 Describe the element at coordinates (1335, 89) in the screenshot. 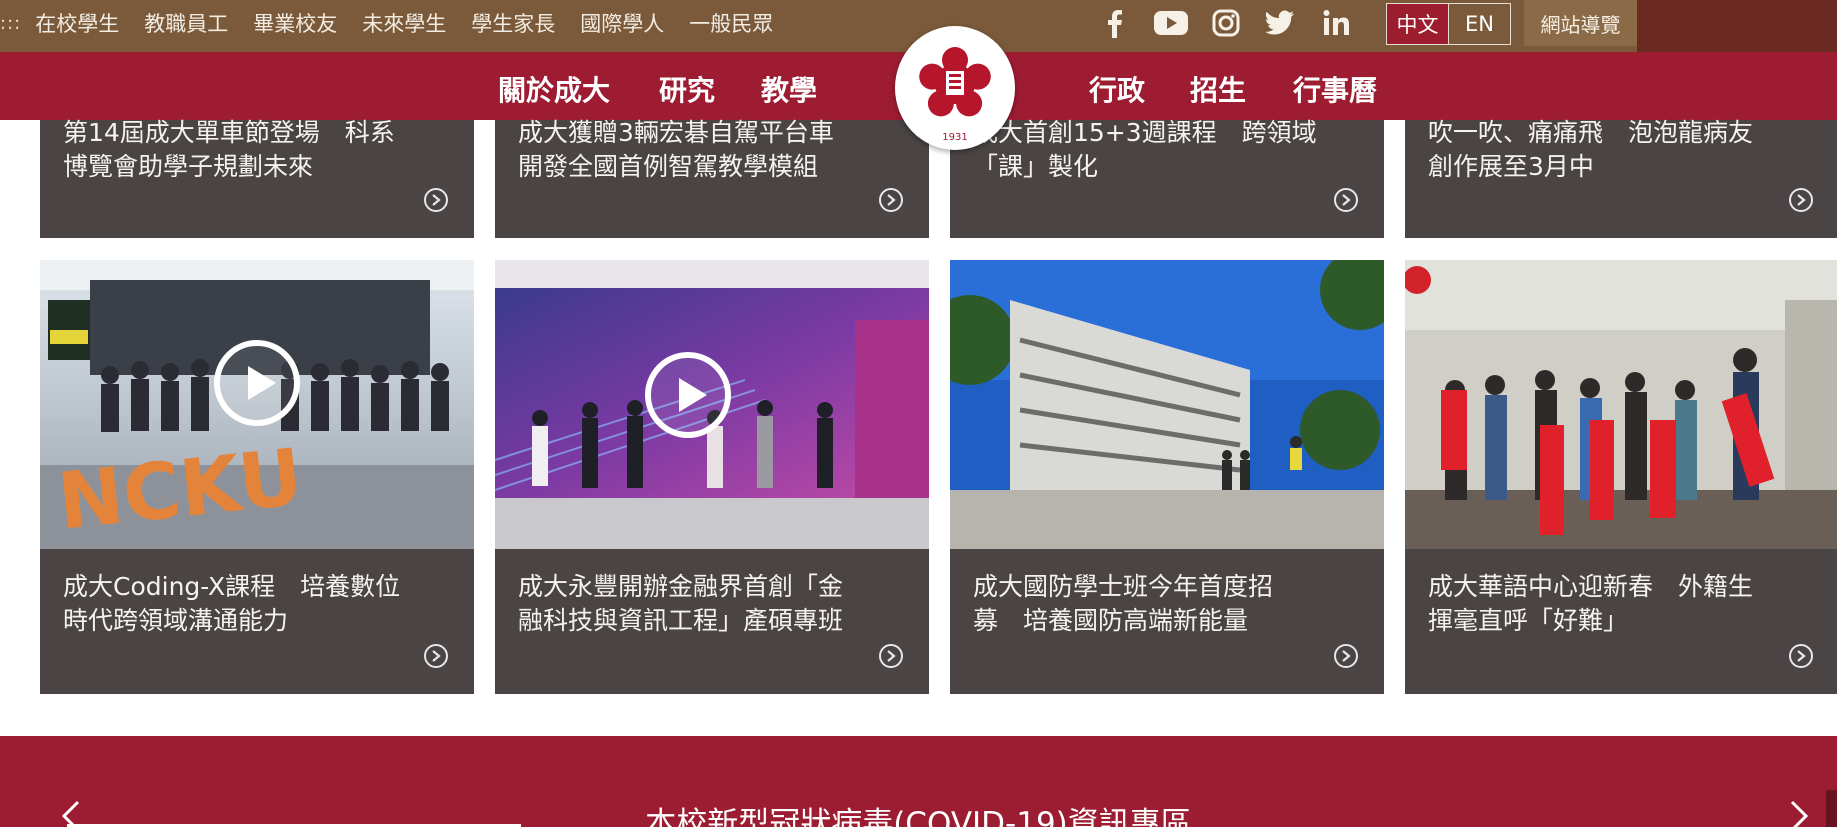

I see `nav-calendar: 行事曆` at that location.